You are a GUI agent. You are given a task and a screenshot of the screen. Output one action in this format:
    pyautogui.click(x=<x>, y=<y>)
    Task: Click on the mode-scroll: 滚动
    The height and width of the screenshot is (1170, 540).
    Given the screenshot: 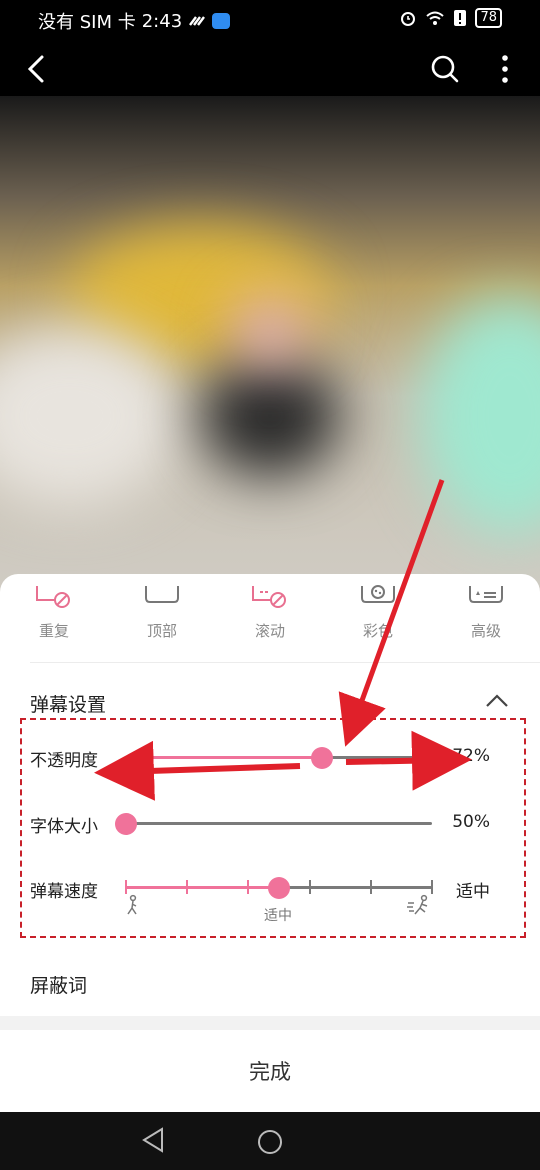 What is the action you would take?
    pyautogui.click(x=270, y=612)
    